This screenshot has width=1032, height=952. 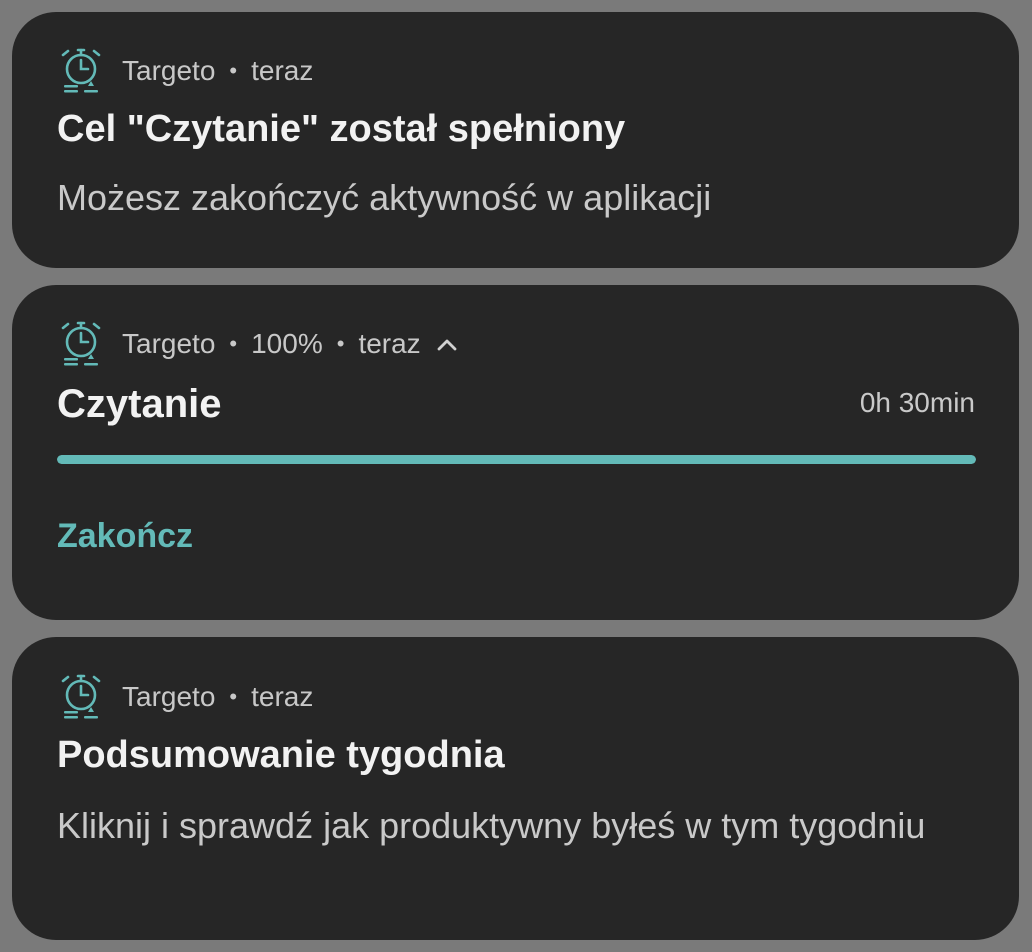 What do you see at coordinates (281, 755) in the screenshot?
I see `notification-title: Podsumowanie tygodnia` at bounding box center [281, 755].